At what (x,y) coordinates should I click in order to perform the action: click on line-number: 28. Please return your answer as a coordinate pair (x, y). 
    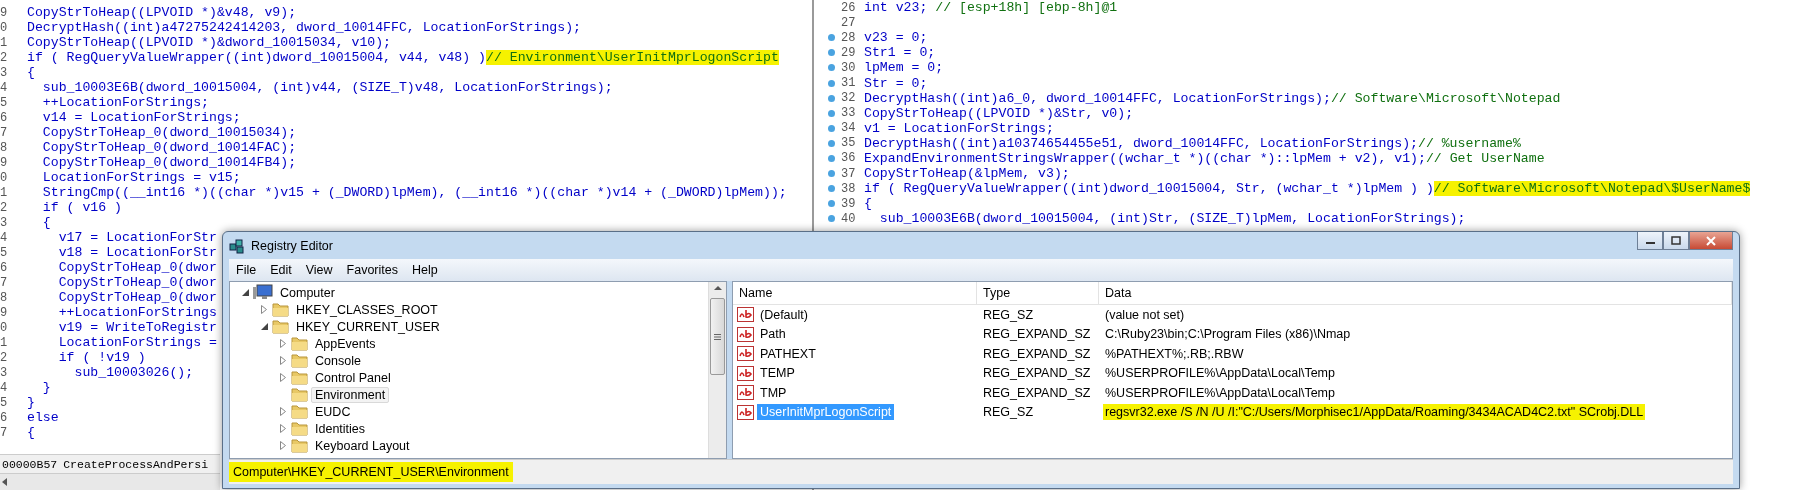
    Looking at the image, I should click on (849, 37).